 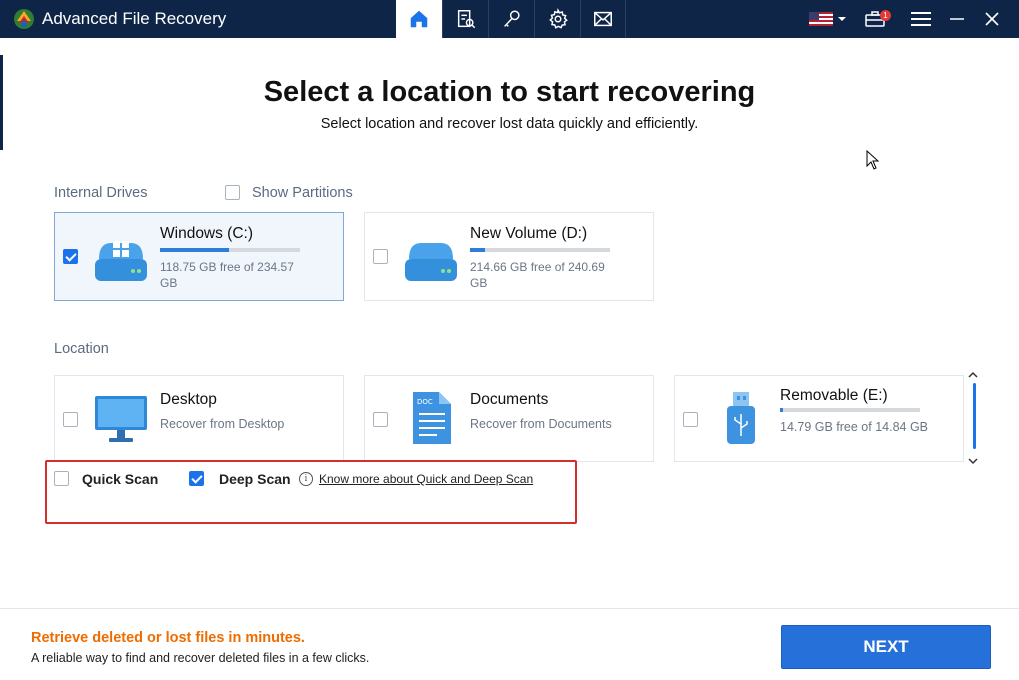 What do you see at coordinates (431, 262) in the screenshot?
I see `hard-drive-icon` at bounding box center [431, 262].